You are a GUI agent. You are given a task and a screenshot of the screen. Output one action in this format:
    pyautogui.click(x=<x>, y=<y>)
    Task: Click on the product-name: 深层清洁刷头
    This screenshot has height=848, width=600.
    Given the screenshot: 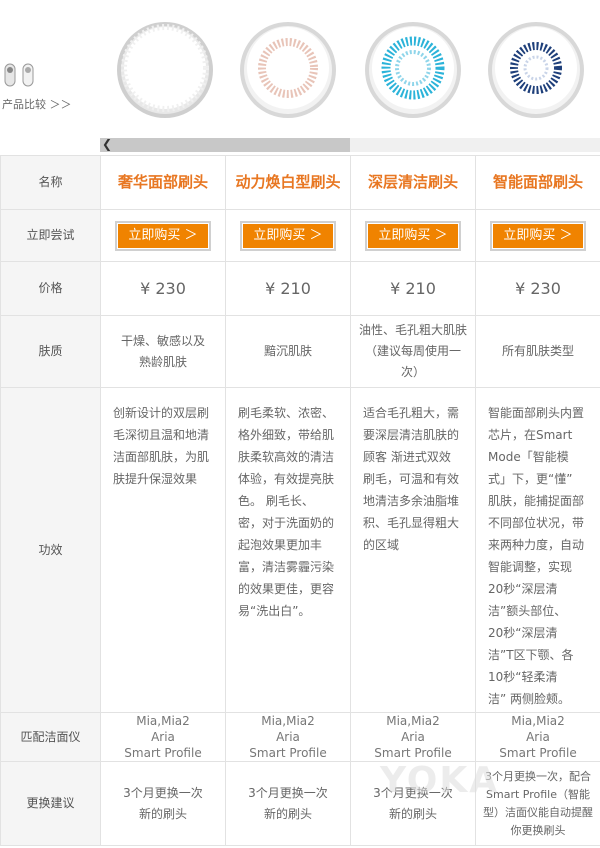 What is the action you would take?
    pyautogui.click(x=413, y=182)
    